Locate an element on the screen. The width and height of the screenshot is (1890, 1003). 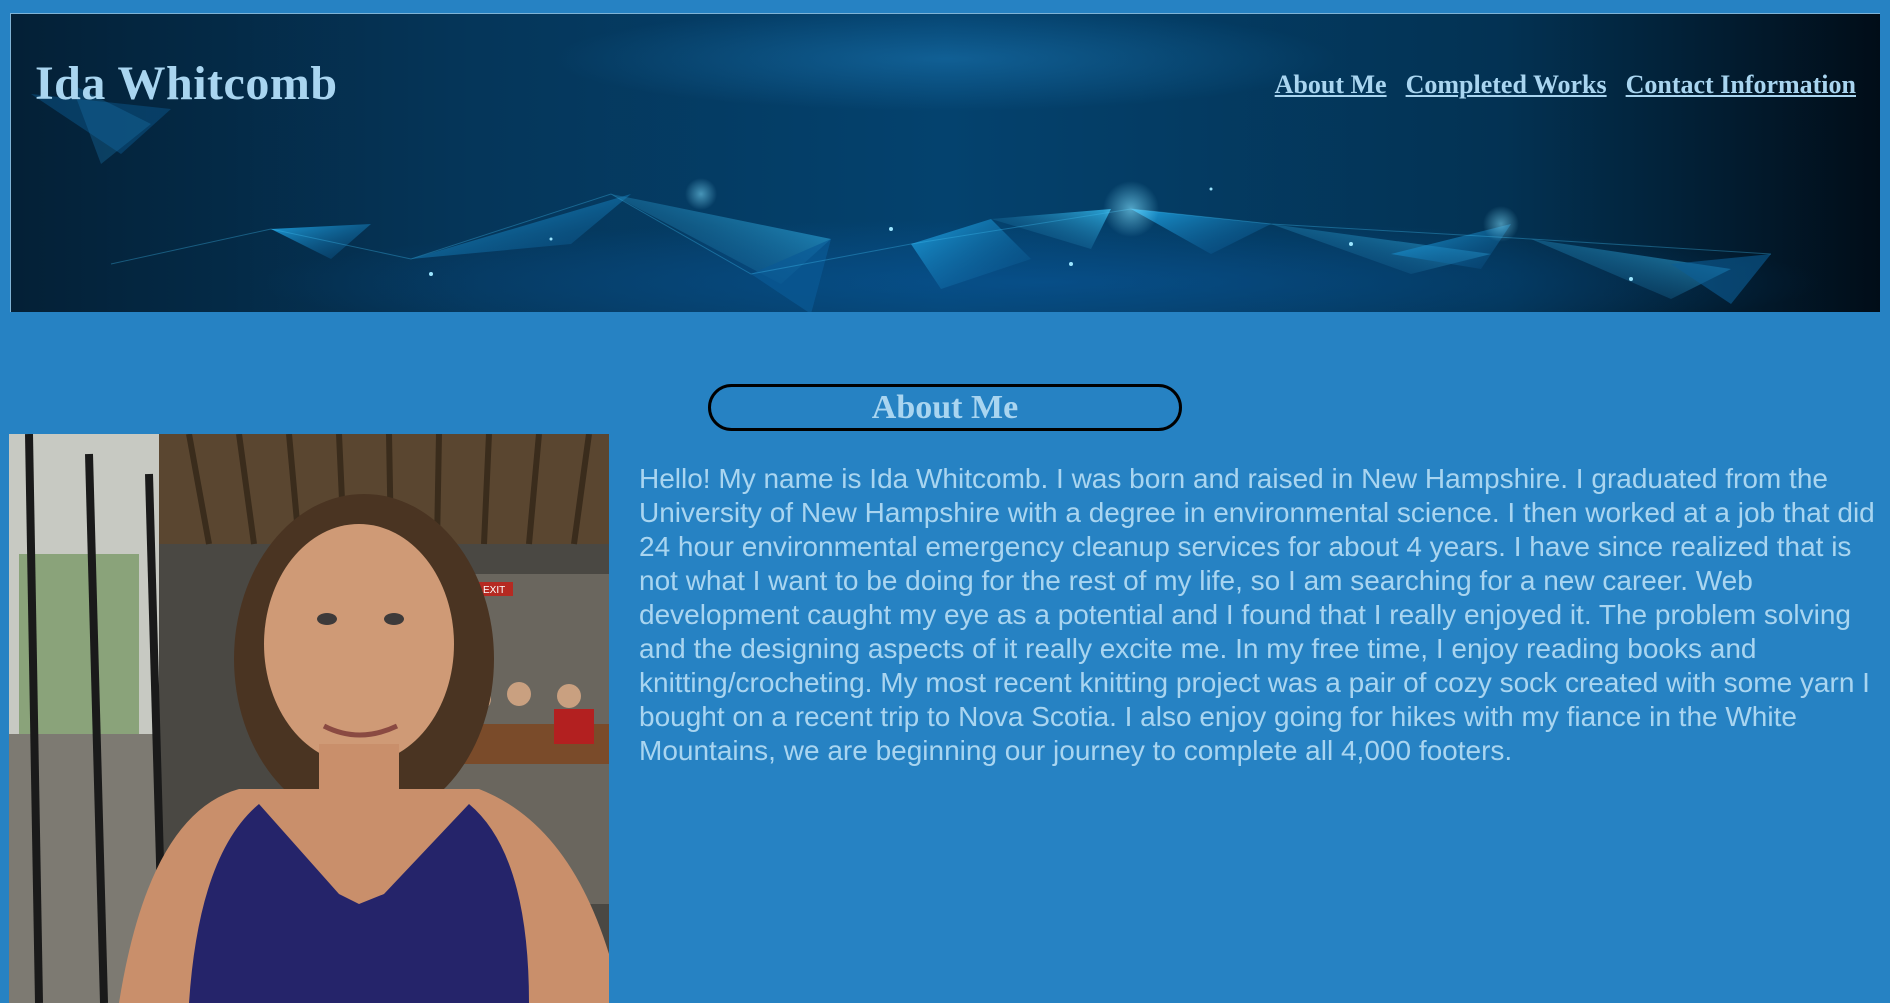
exit-sign-text: EXIT is located at coordinates (494, 590).